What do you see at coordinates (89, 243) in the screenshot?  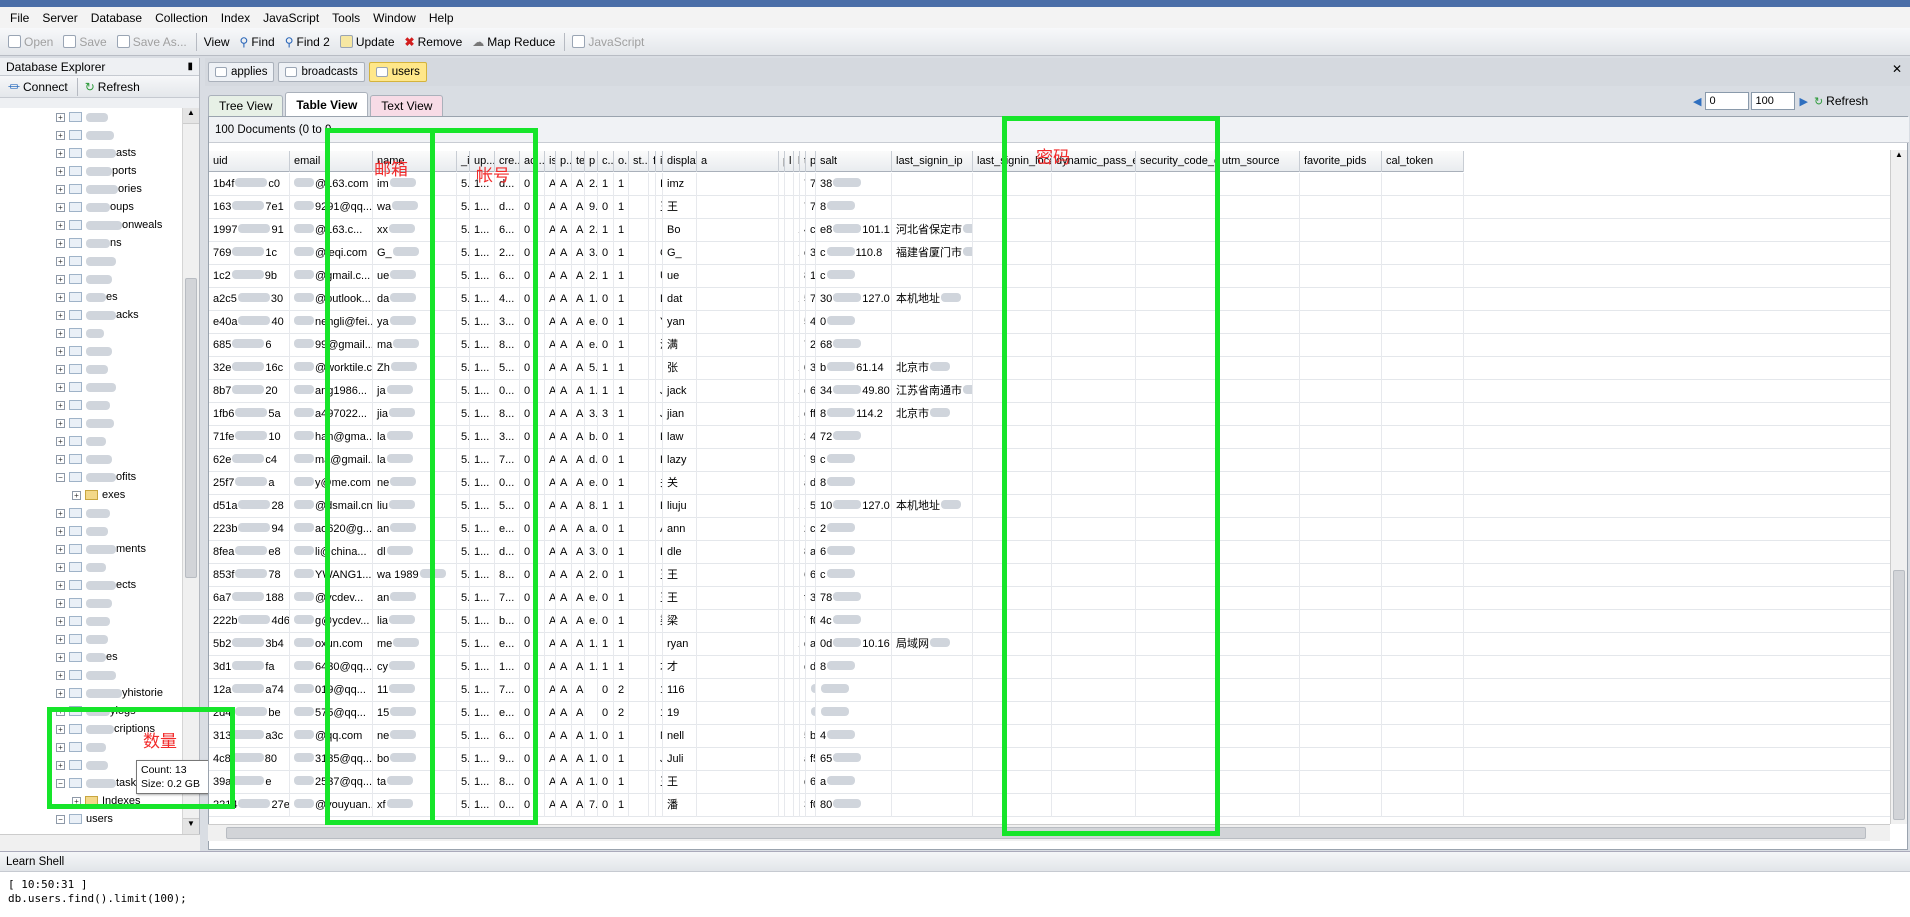 I see `tree-item: + ns` at bounding box center [89, 243].